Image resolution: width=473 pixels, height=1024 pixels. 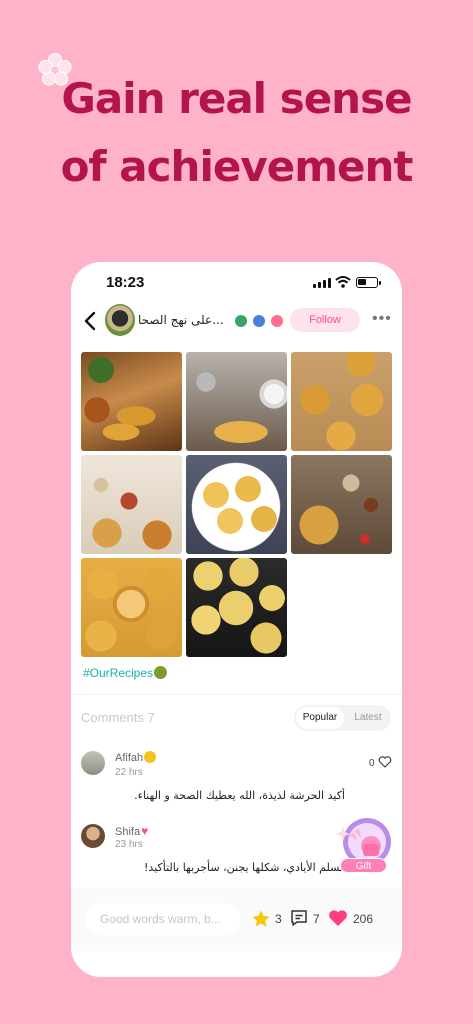 I want to click on battery-icon, so click(x=368, y=282).